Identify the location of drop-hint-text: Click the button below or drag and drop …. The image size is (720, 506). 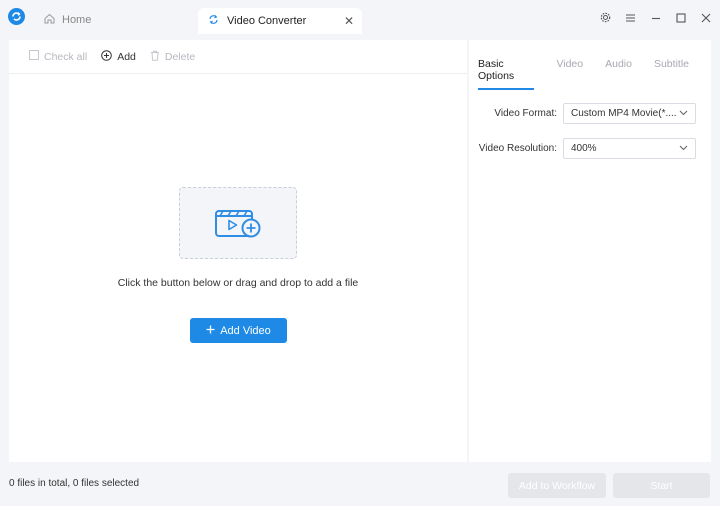
(238, 283).